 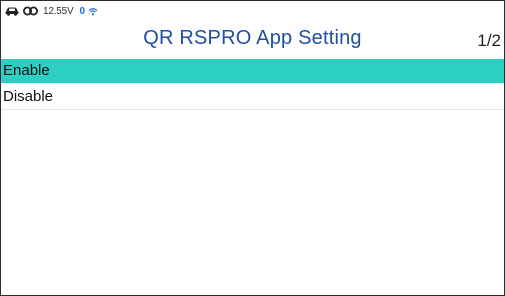 What do you see at coordinates (252, 96) in the screenshot?
I see `option-disable: Disable` at bounding box center [252, 96].